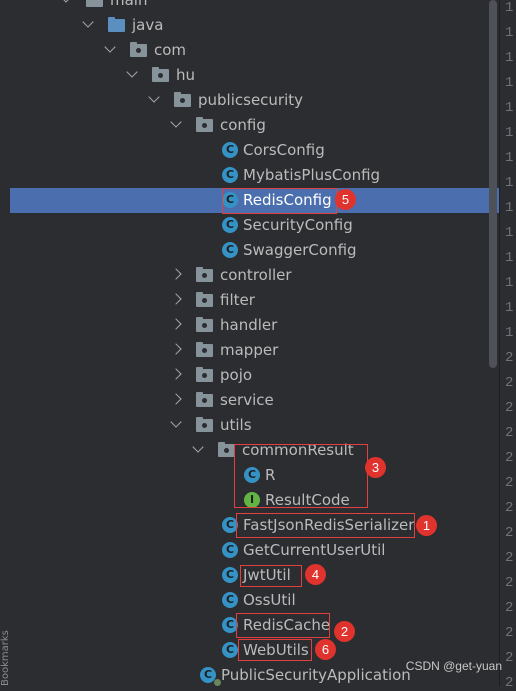 The height and width of the screenshot is (691, 516). What do you see at coordinates (250, 175) in the screenshot?
I see `tree-row-mybatisplusconfig: C MybatisPlusConfig` at bounding box center [250, 175].